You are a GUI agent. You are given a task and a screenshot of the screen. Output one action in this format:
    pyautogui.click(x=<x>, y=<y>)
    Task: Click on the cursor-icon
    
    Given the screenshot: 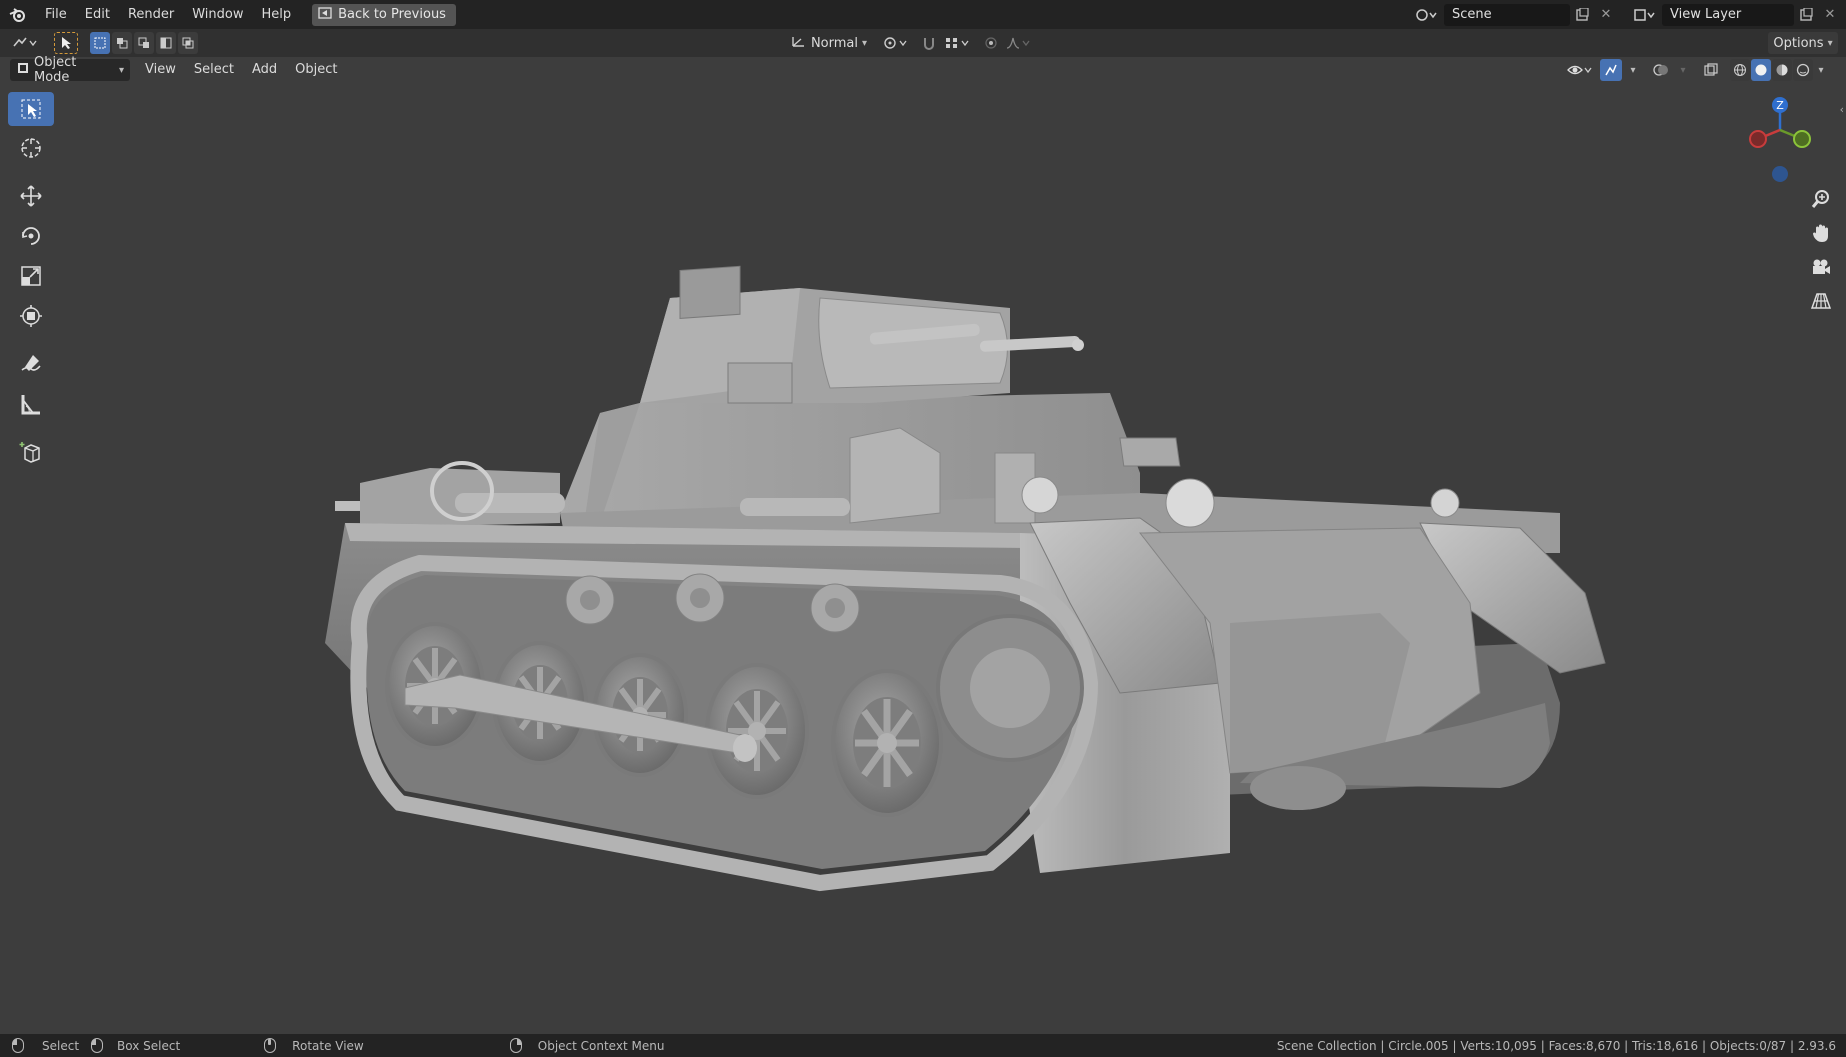 What is the action you would take?
    pyautogui.click(x=31, y=148)
    